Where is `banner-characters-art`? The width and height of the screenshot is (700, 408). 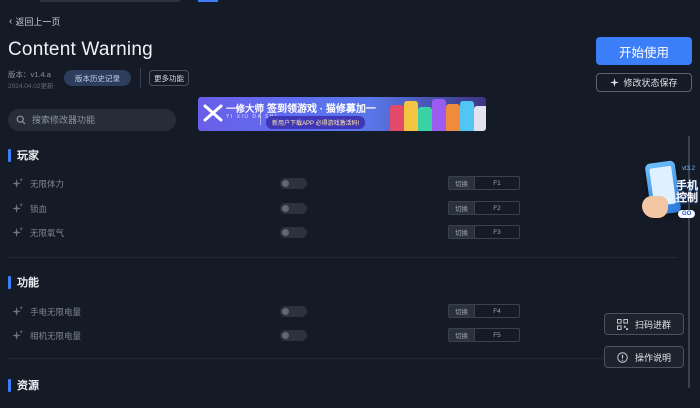 banner-characters-art is located at coordinates (436, 114).